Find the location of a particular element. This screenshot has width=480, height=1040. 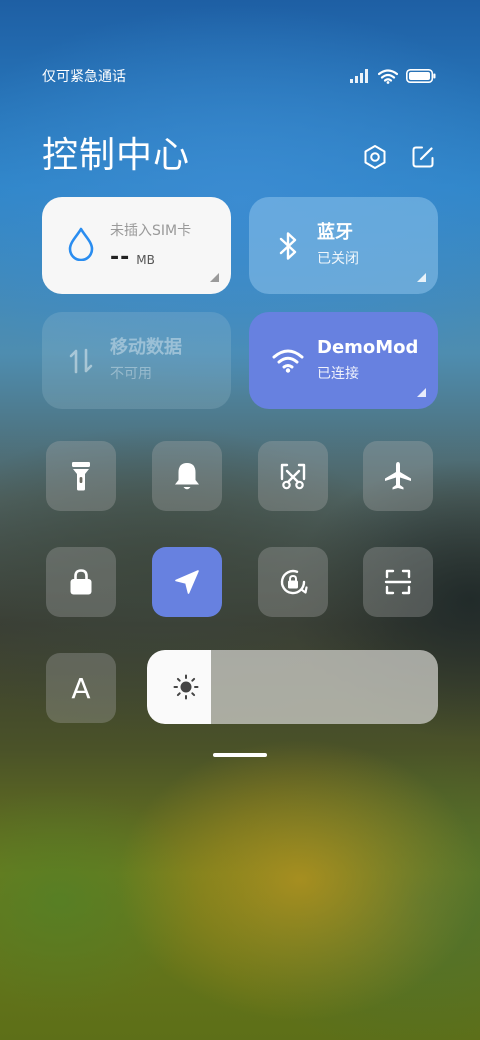

data-arrows-icon is located at coordinates (81, 361).